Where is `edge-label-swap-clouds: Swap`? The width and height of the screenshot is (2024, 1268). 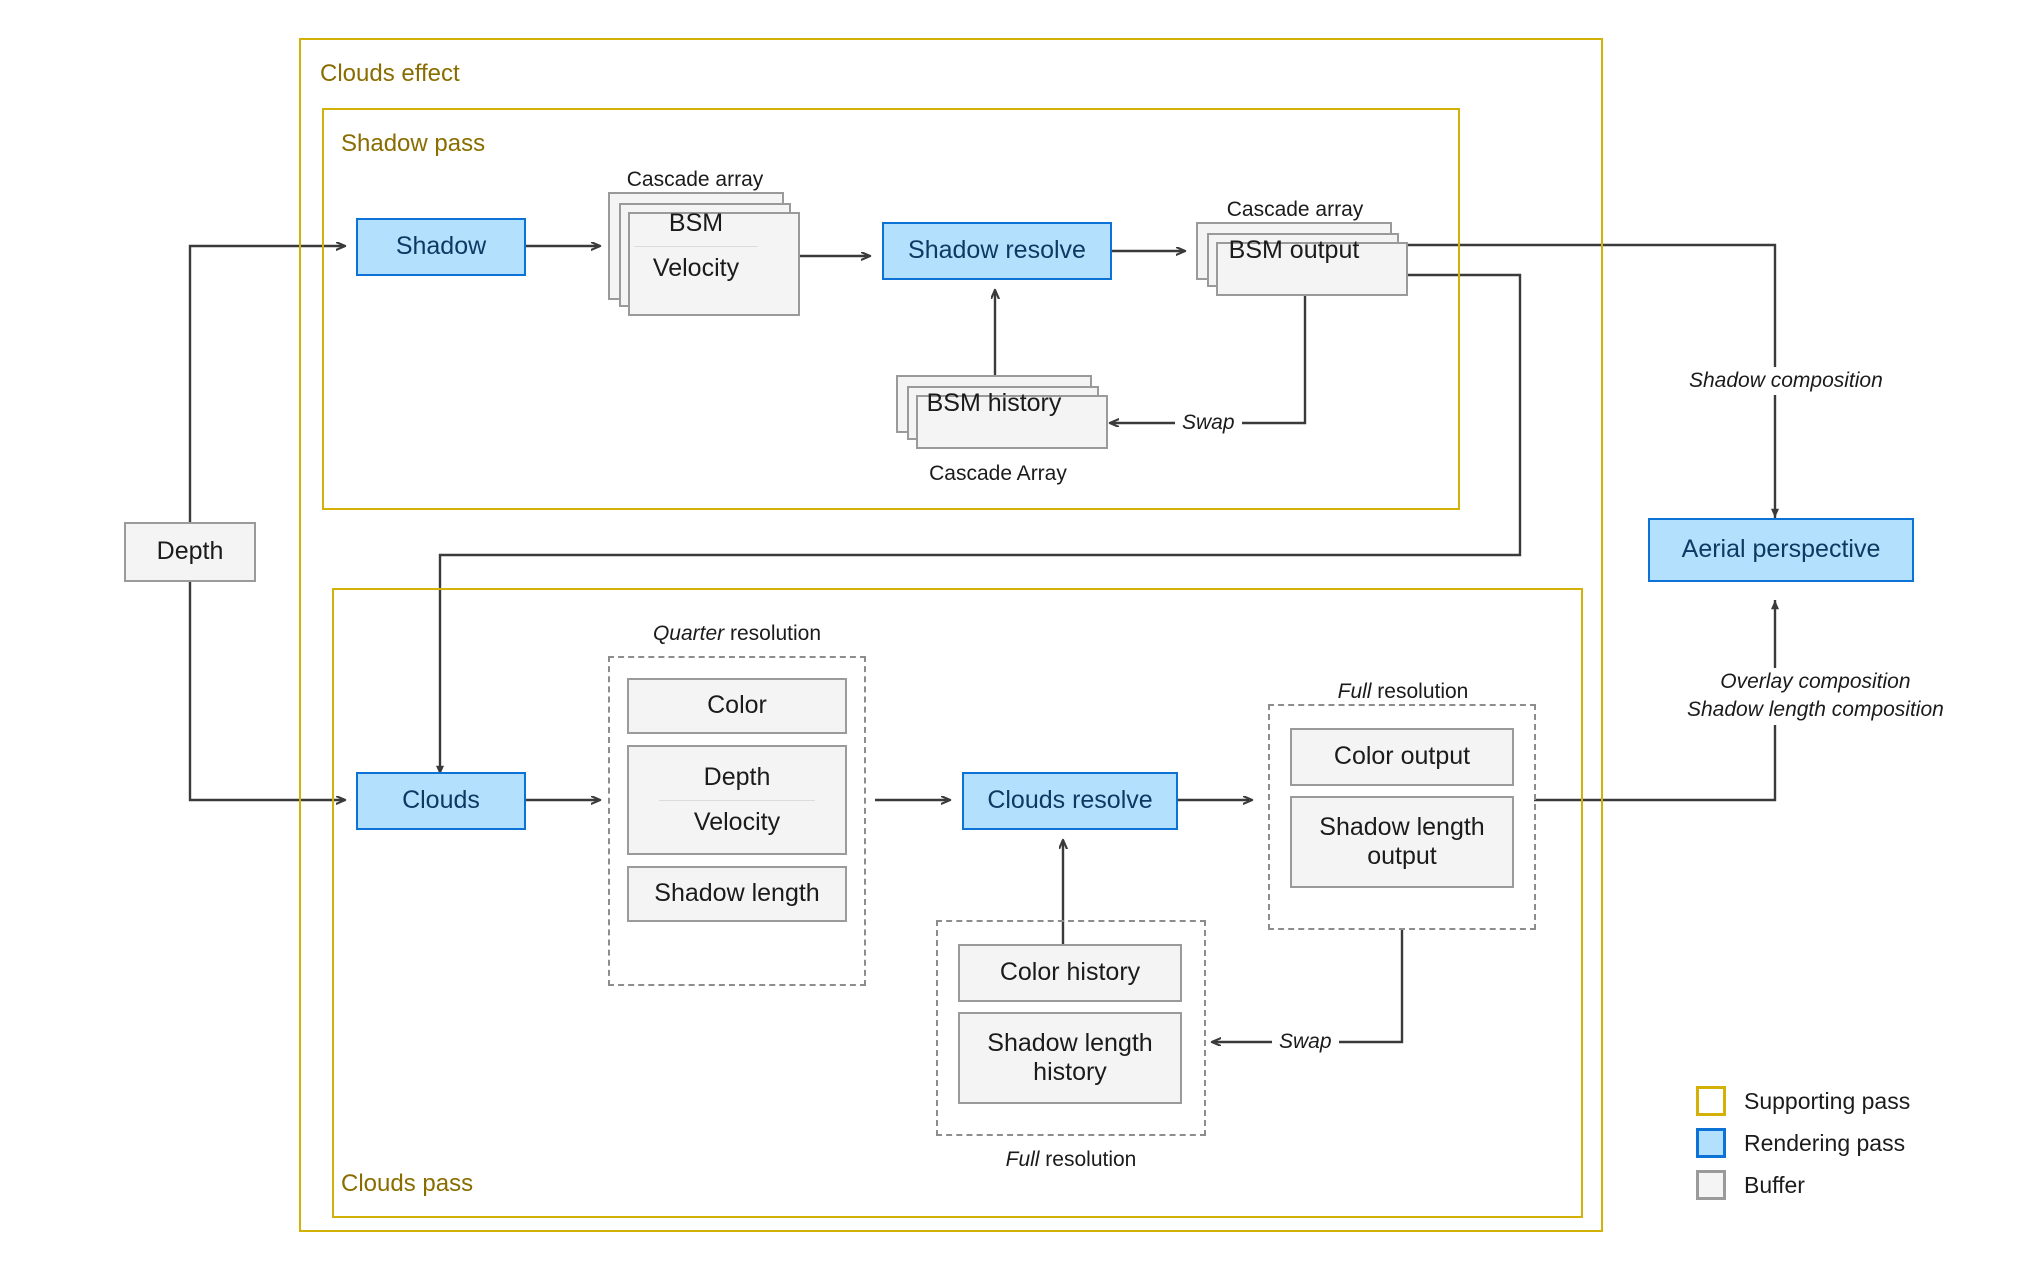 edge-label-swap-clouds: Swap is located at coordinates (1305, 1042).